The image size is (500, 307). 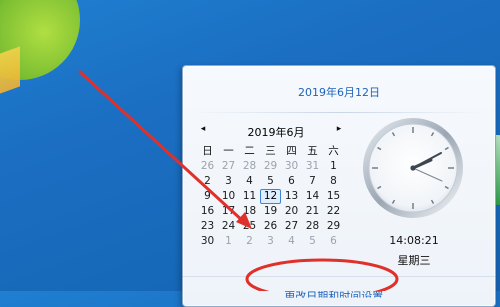 I want to click on calendar-week-row: 16 17 18 19 20 21 22, so click(x=276, y=211).